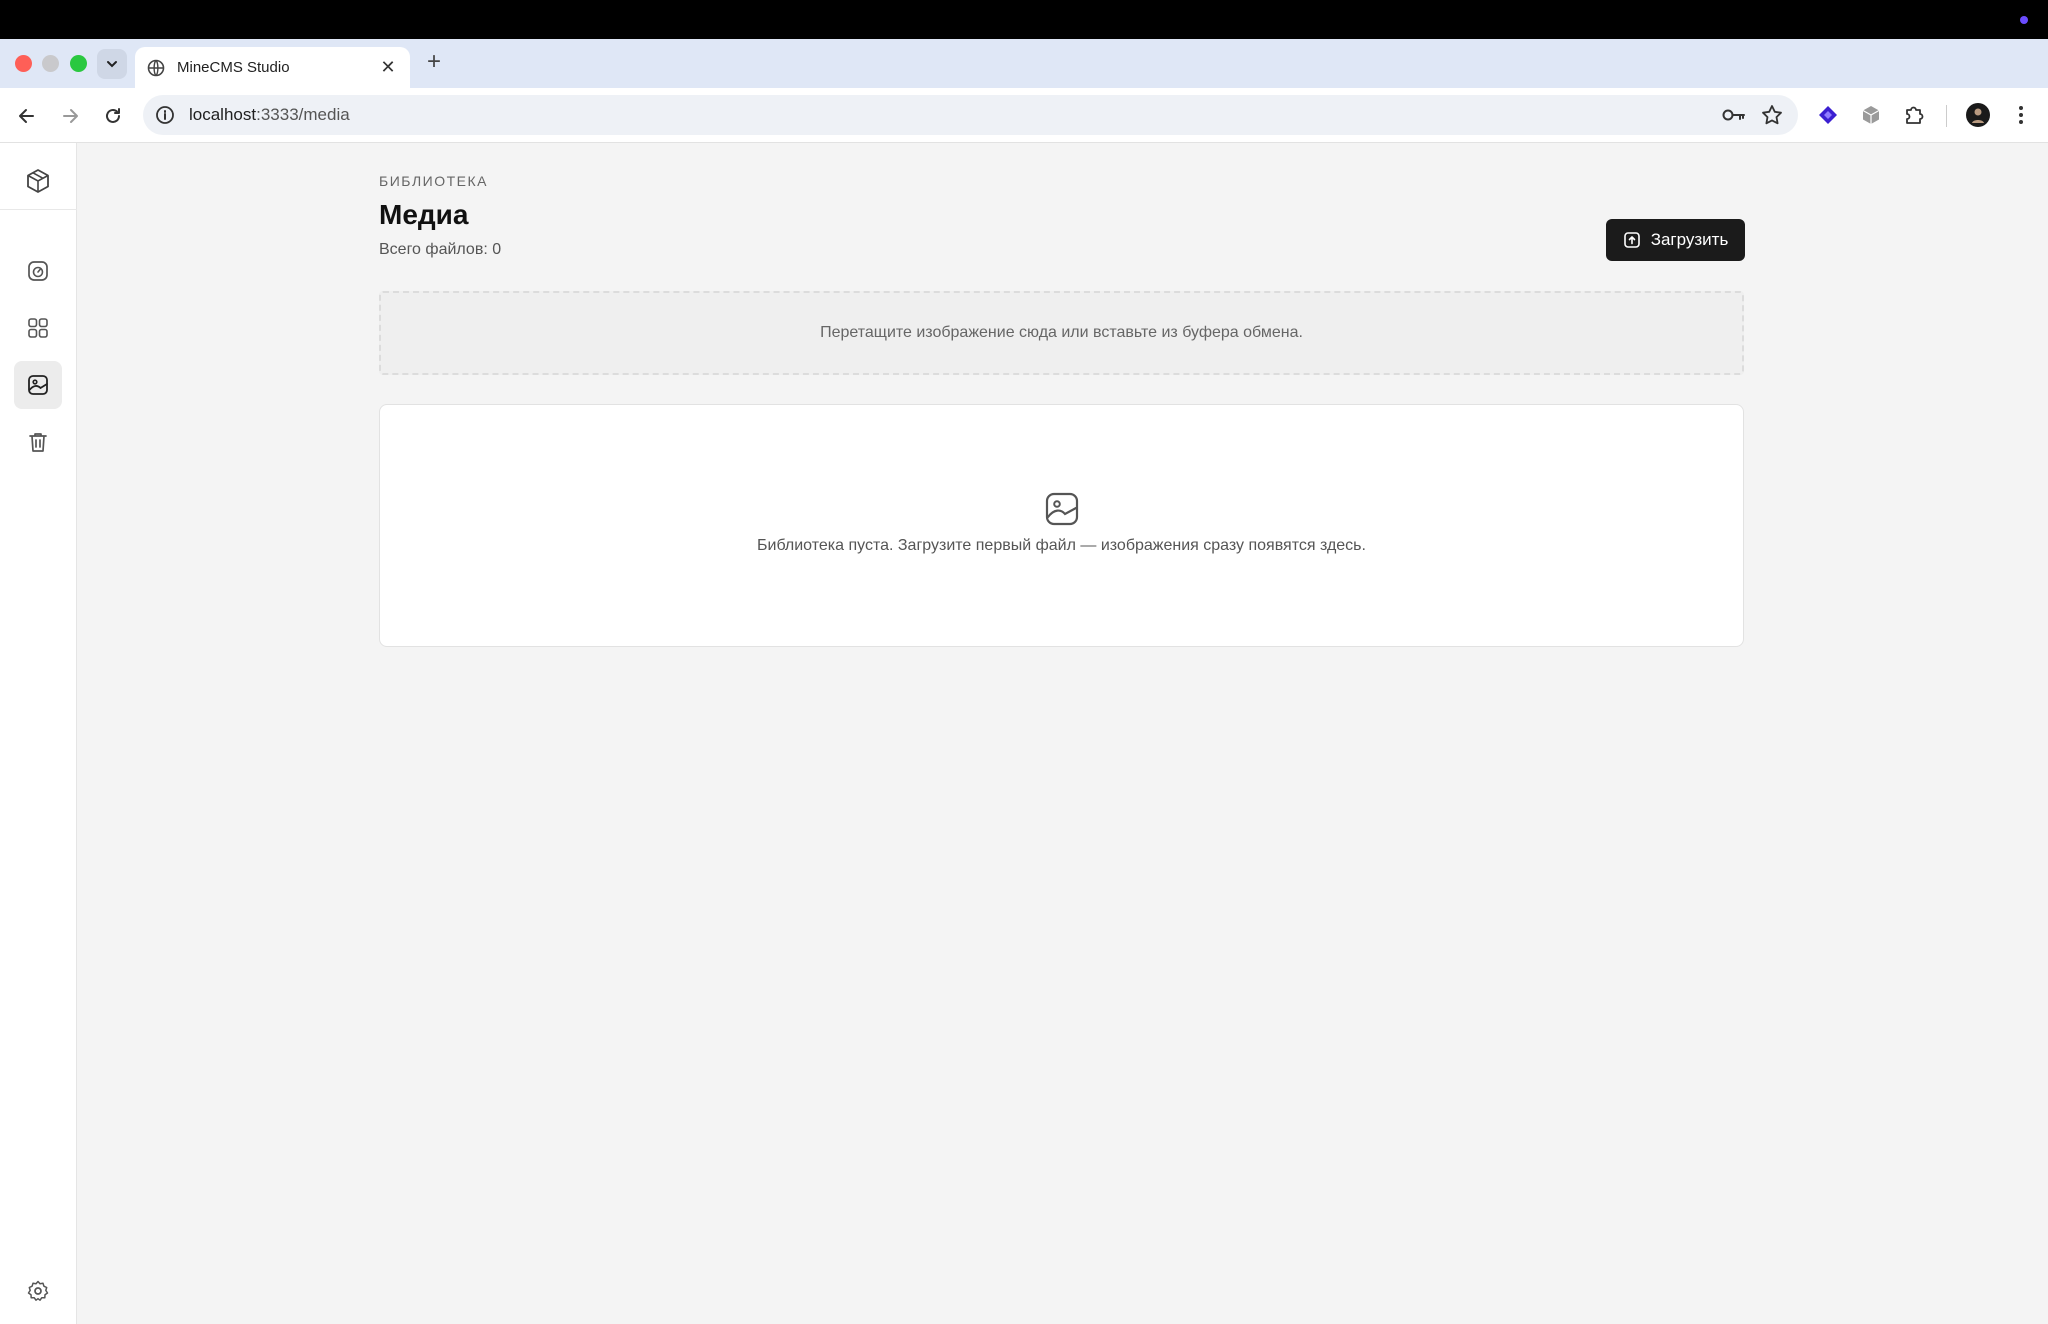 The width and height of the screenshot is (2048, 1324). What do you see at coordinates (223, 114) in the screenshot?
I see `url-host: localhost` at bounding box center [223, 114].